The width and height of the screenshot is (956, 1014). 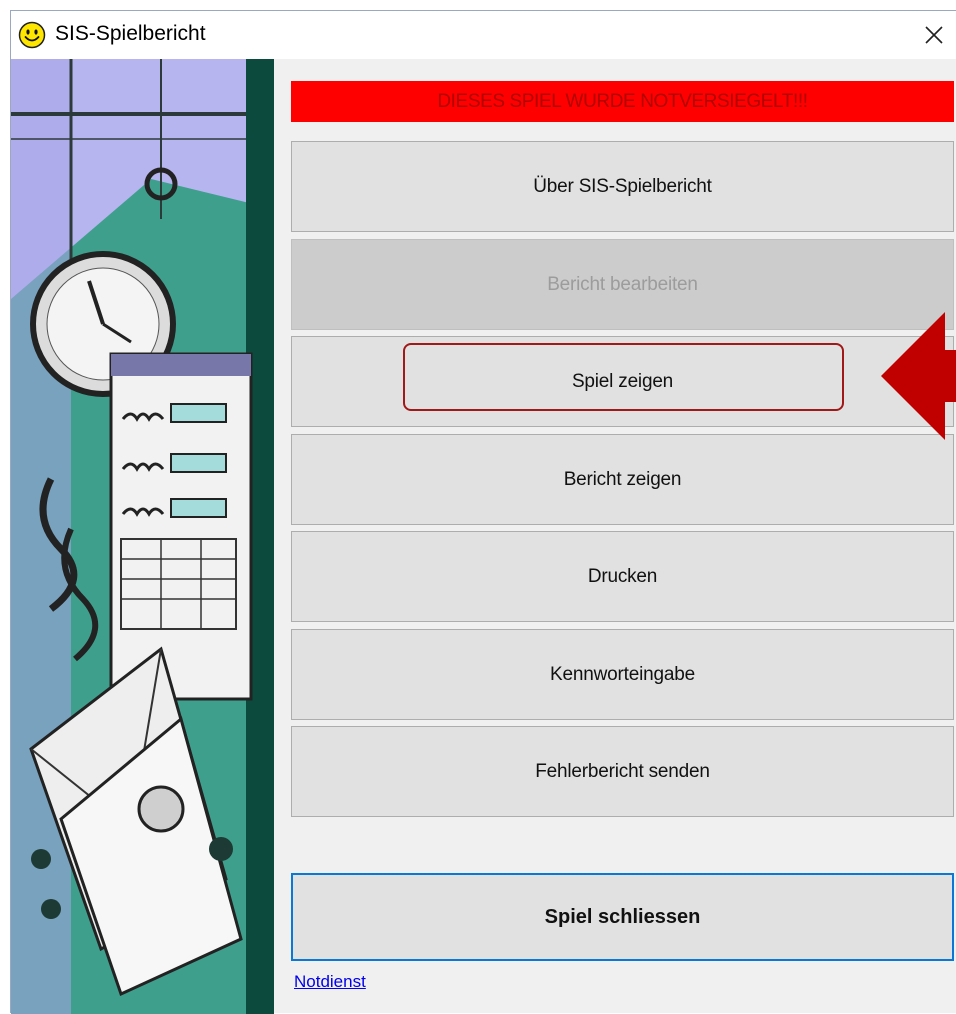 I want to click on arrow-left-icon, so click(x=918, y=376).